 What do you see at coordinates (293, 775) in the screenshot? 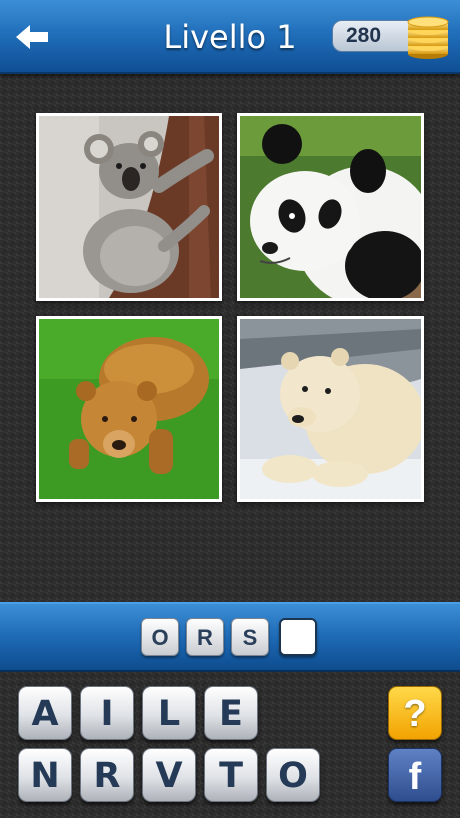
I see `letter-key-o: O` at bounding box center [293, 775].